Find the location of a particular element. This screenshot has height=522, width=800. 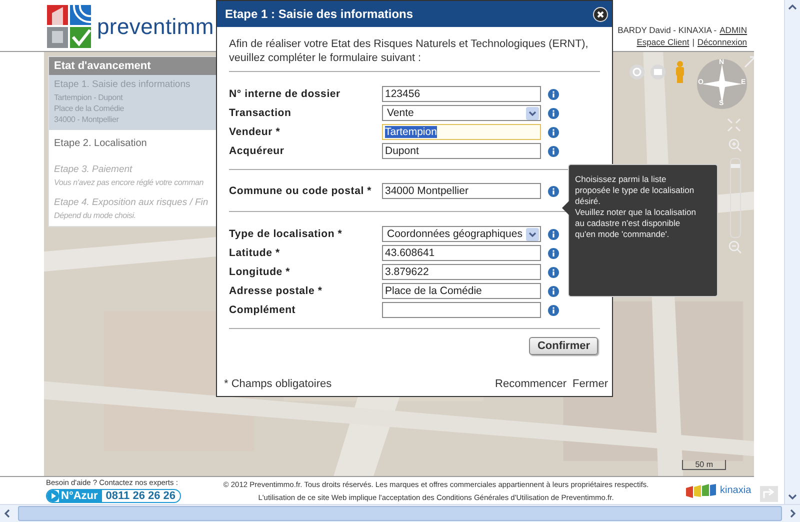

step-title: Etape 2. Localisation is located at coordinates (101, 144).